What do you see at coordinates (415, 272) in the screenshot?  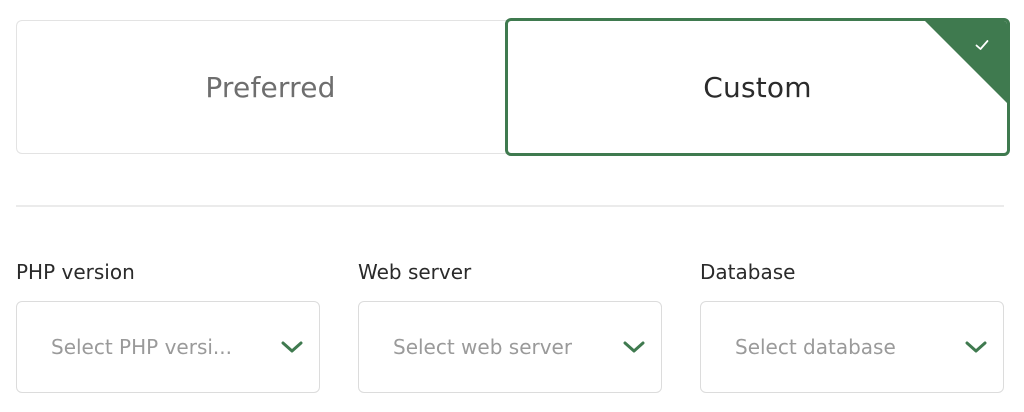 I see `web-server-label: Web server` at bounding box center [415, 272].